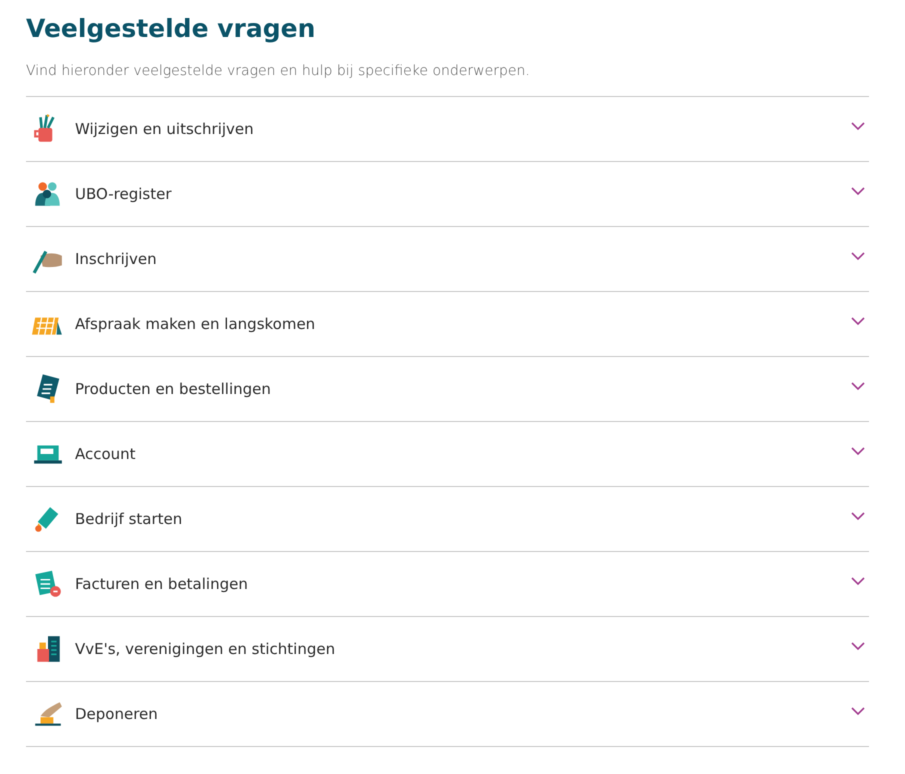 The image size is (905, 774). I want to click on accordion-header: Facturen en betalingen, so click(447, 584).